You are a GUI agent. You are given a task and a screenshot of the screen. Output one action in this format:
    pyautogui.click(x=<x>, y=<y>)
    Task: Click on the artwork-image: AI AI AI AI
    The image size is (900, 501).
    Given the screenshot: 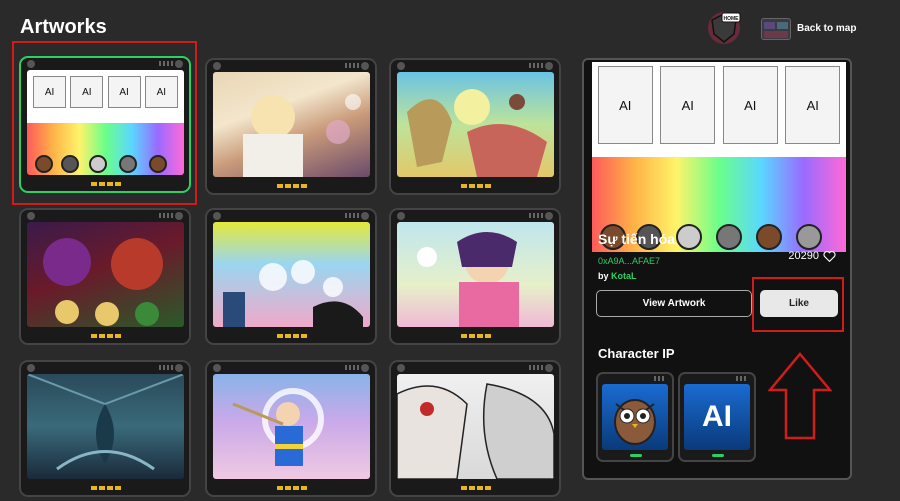 What is the action you would take?
    pyautogui.click(x=105, y=122)
    